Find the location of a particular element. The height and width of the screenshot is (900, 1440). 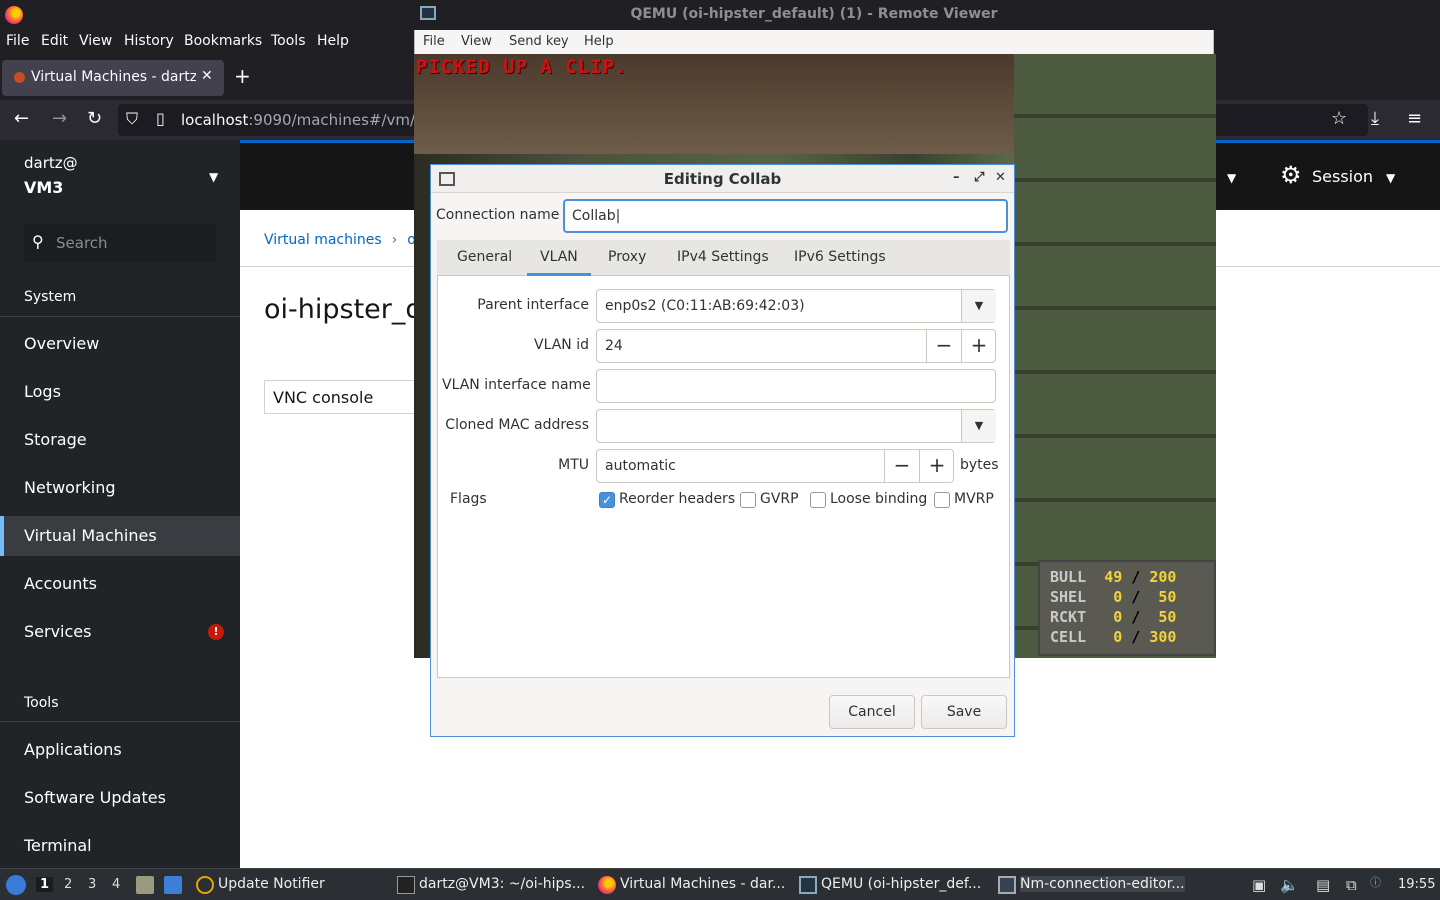

vlan-id-label: VLAN id is located at coordinates (561, 345).